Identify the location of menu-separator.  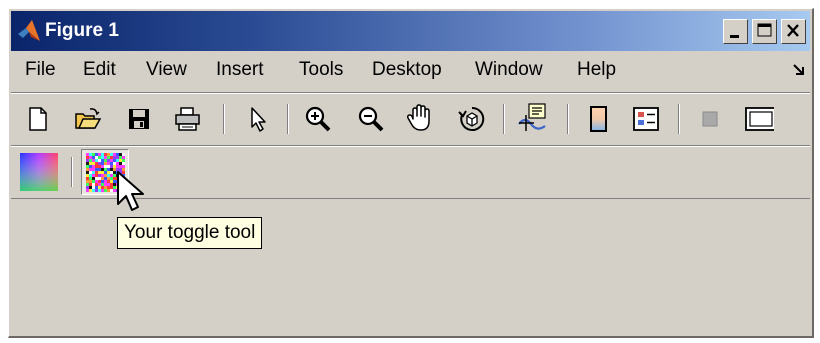
(410, 93).